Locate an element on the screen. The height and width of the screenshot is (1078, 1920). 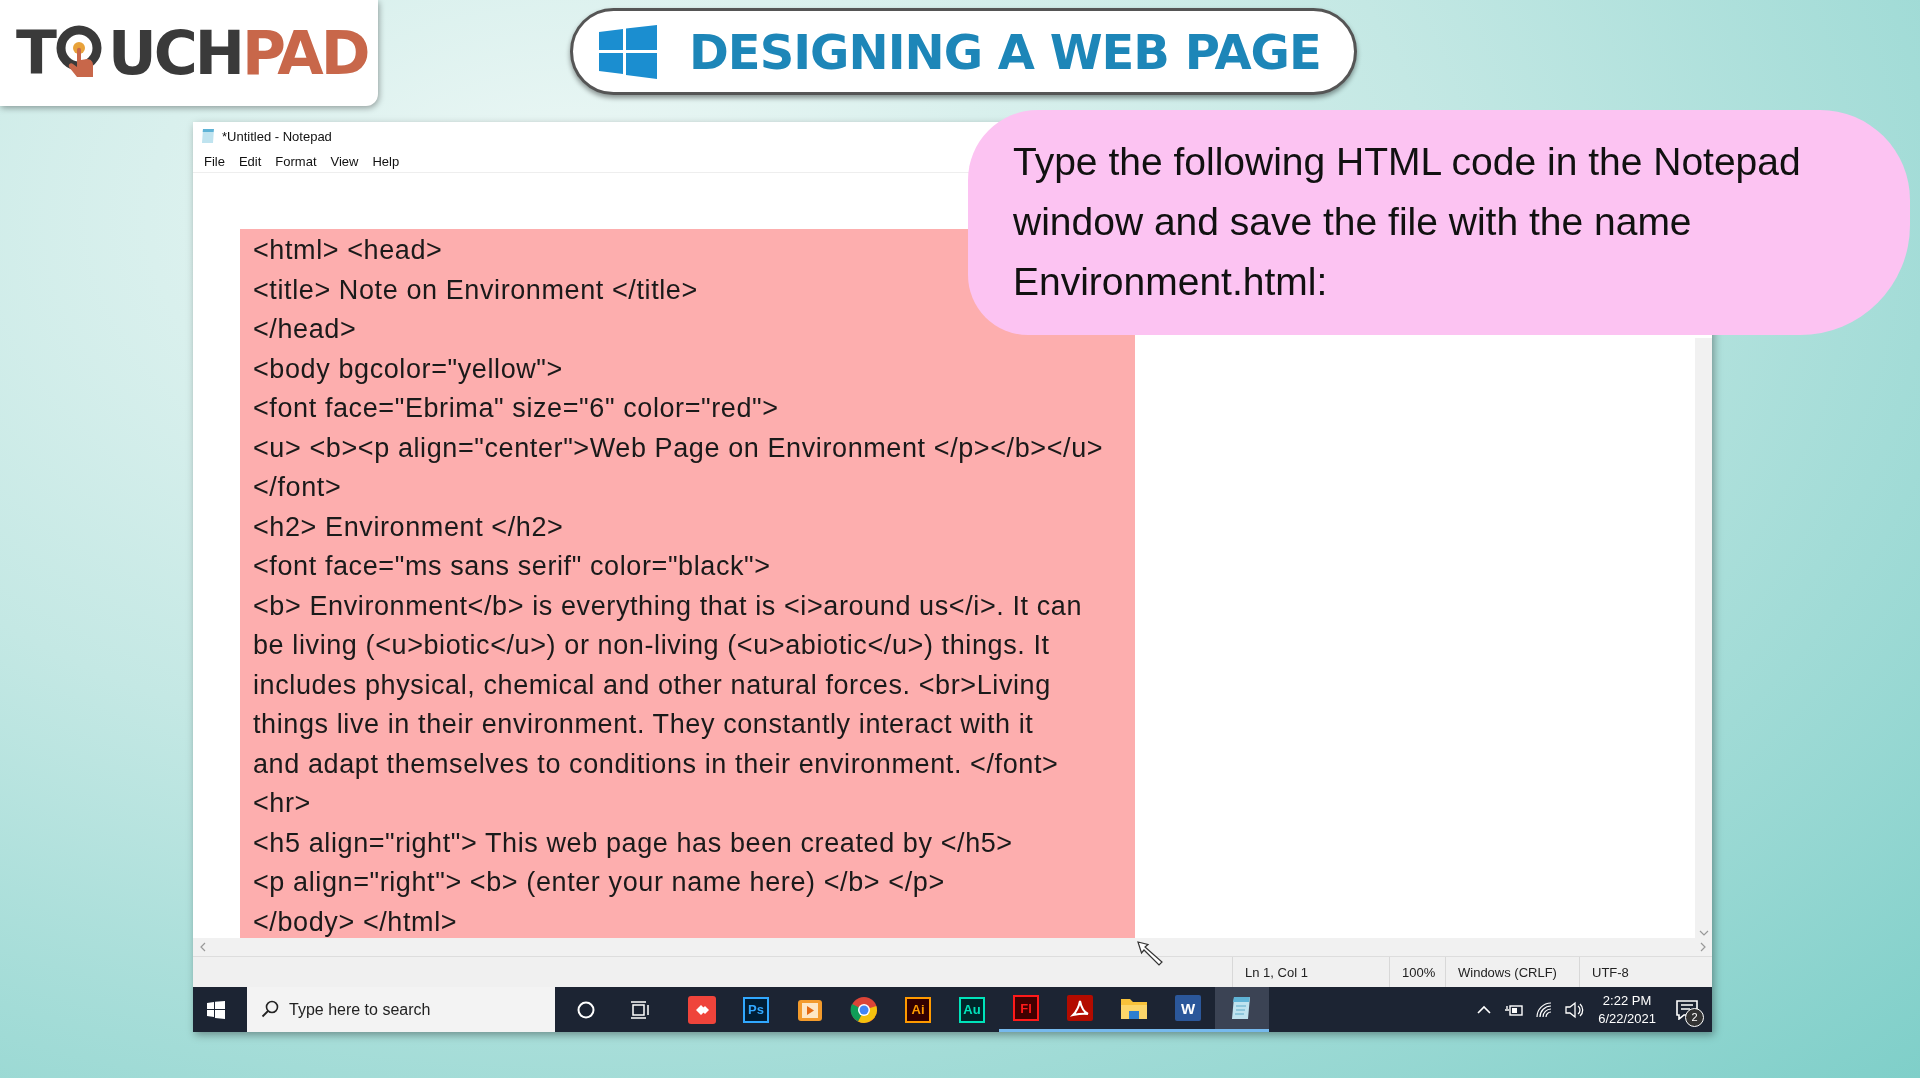
code-line: be living (<u>biotic</u>) or non-living (<u>abiotic</u>) things. It is located at coordinates (652, 645).